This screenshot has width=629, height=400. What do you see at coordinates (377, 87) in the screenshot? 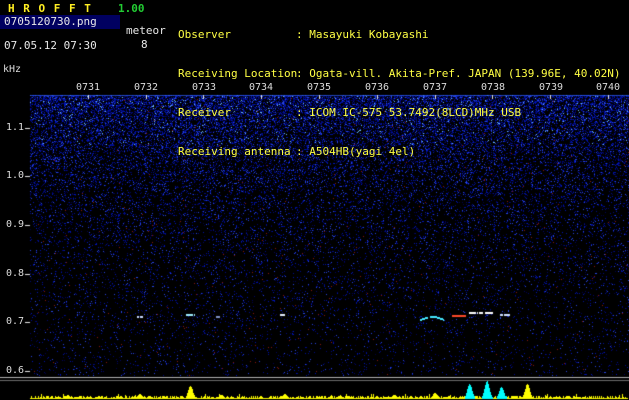
I see `time-tick-label: 0736` at bounding box center [377, 87].